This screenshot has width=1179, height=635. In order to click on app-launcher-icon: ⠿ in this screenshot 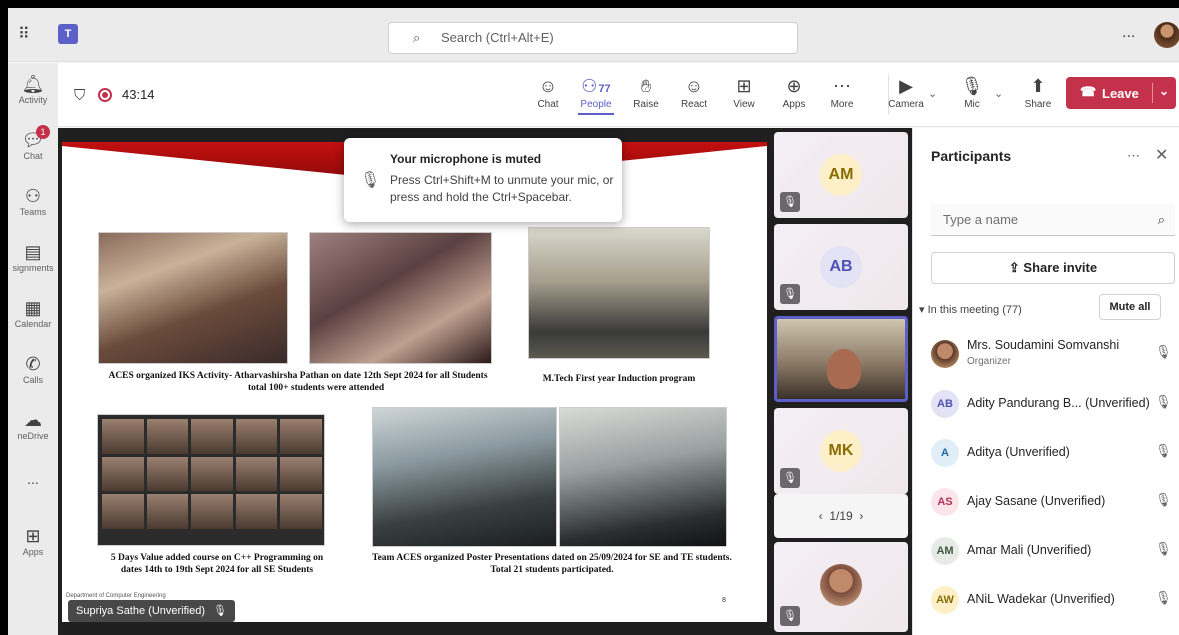, I will do `click(27, 35)`.